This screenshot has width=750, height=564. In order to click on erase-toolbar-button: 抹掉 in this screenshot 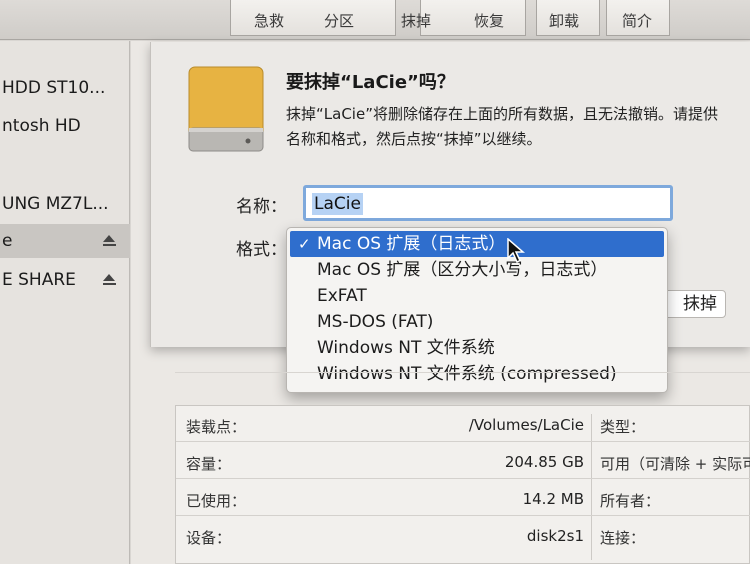, I will do `click(416, 20)`.